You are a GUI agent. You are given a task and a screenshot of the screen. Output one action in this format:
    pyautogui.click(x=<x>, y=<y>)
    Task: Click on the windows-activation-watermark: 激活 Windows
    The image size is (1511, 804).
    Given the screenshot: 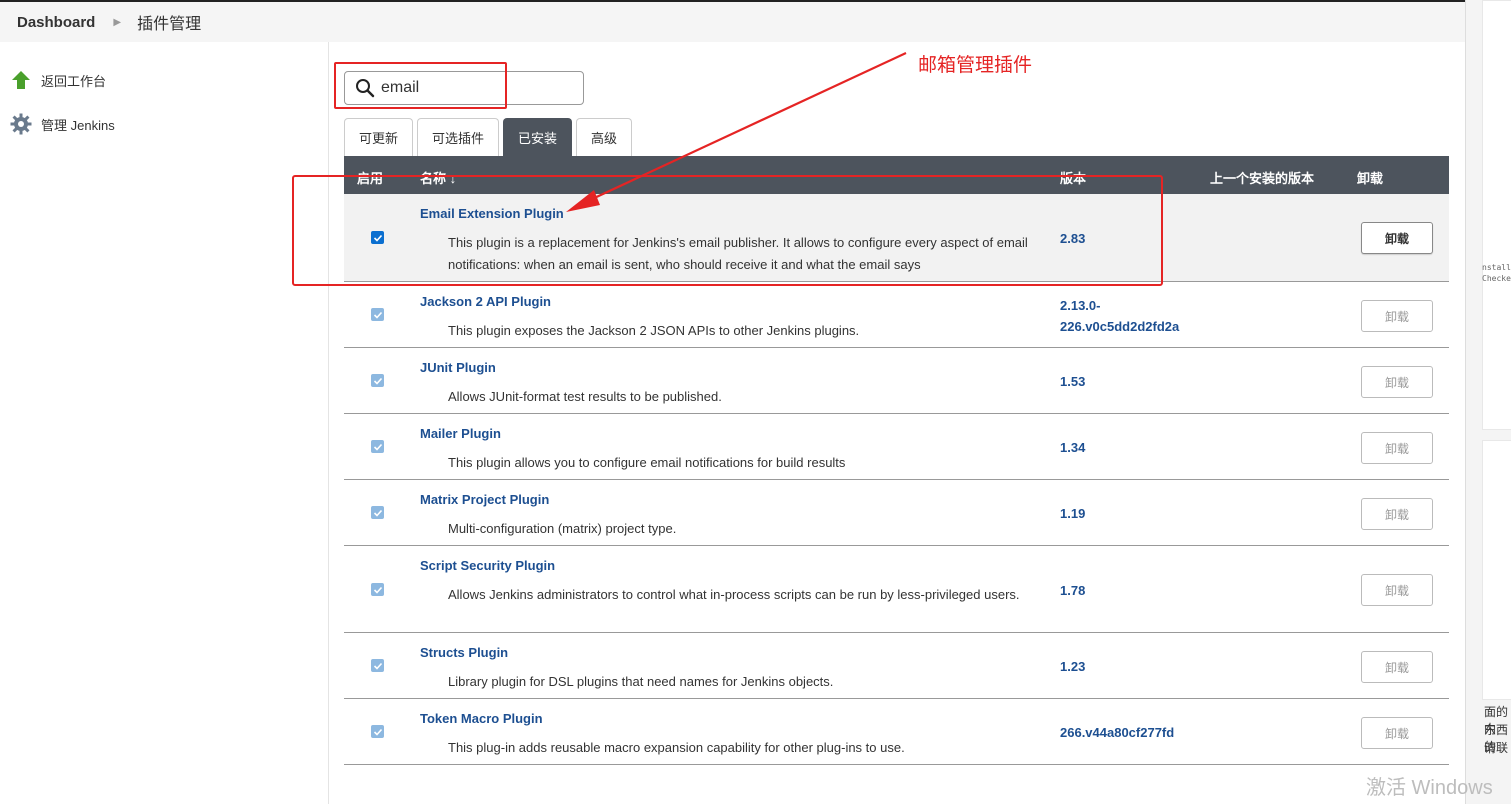 What is the action you would take?
    pyautogui.click(x=1429, y=788)
    